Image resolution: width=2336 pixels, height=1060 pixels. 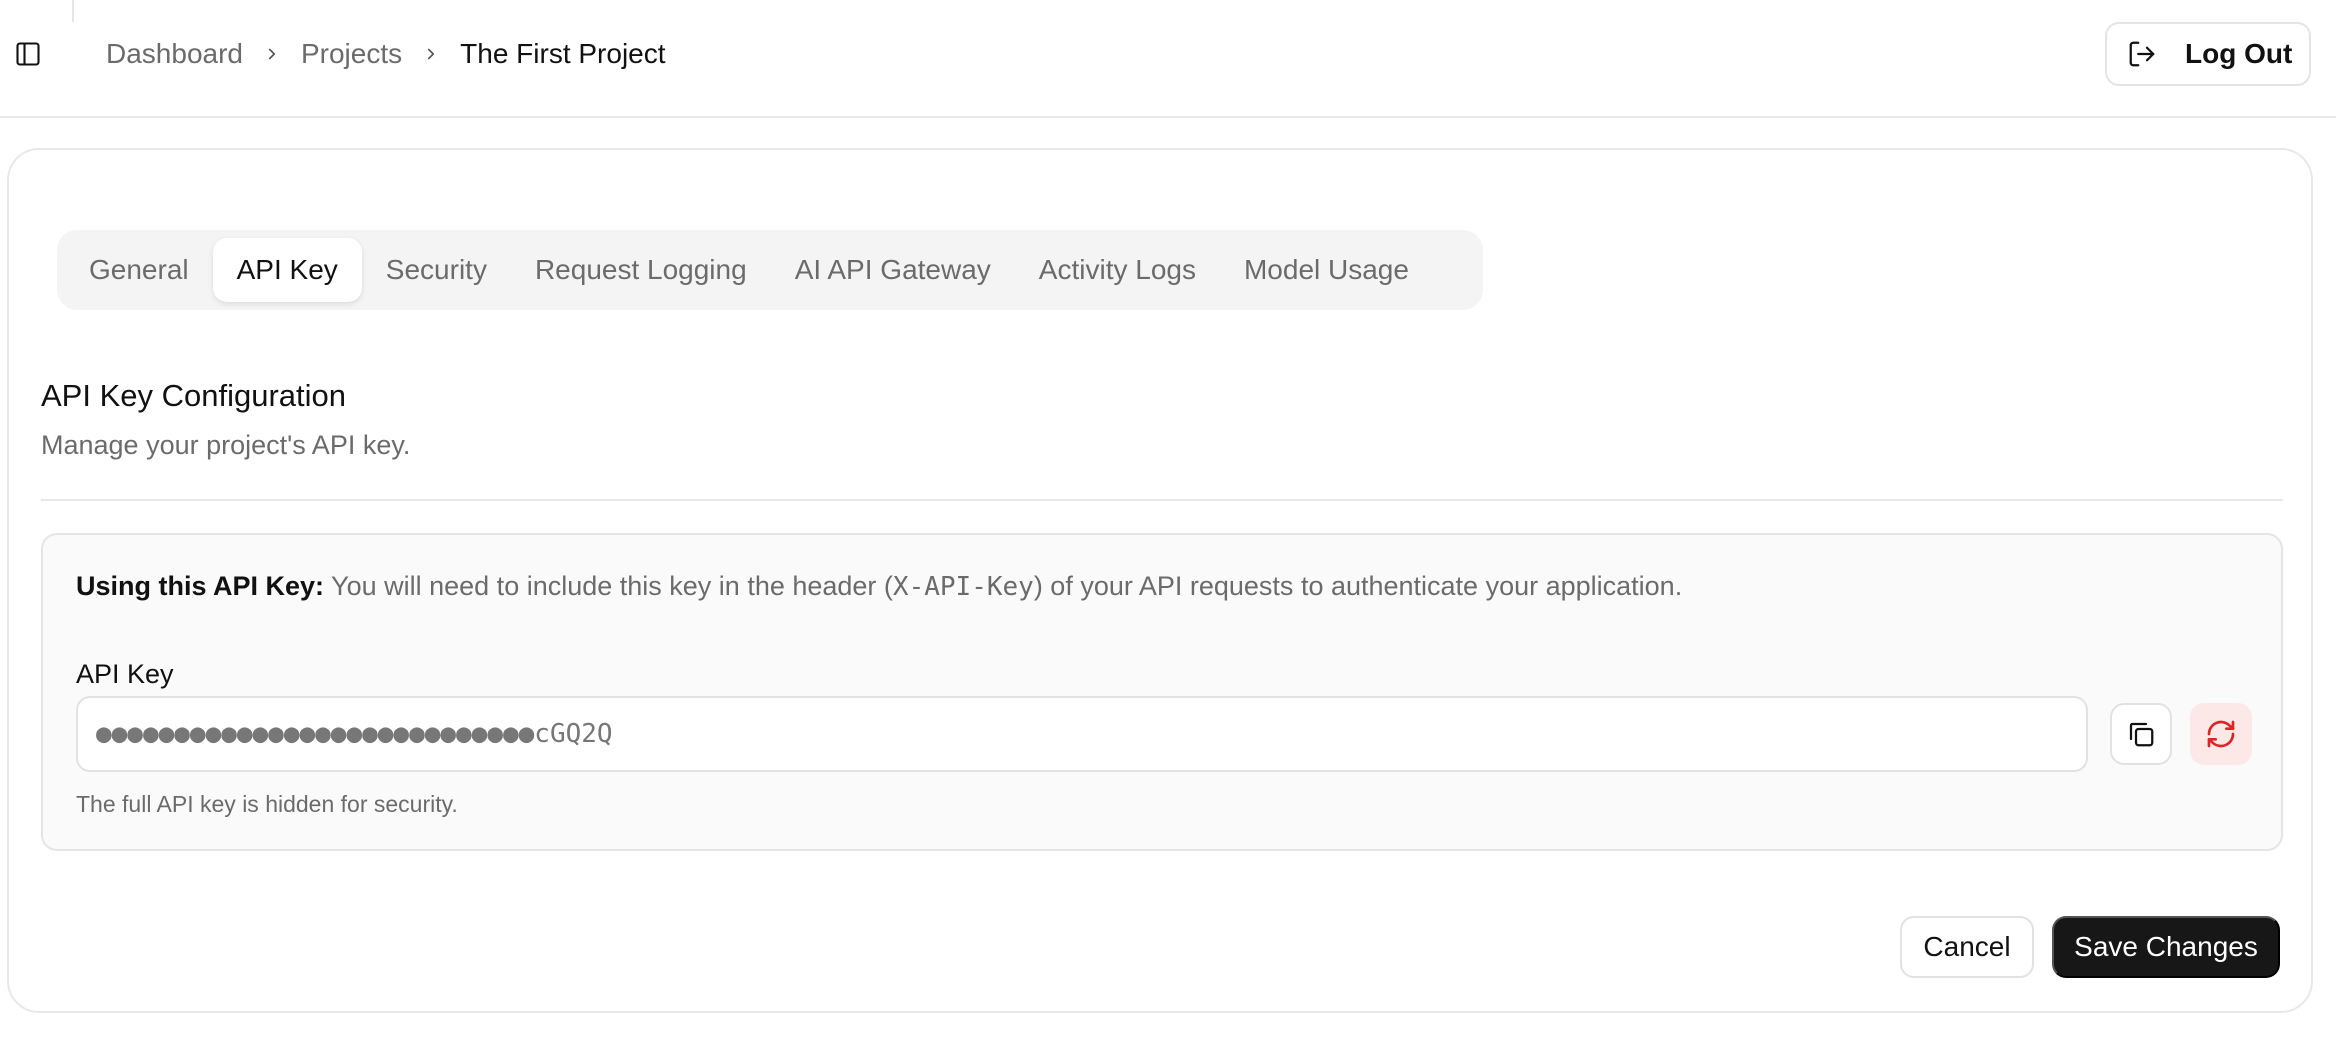 I want to click on notice-heading: Using this API Key:, so click(x=200, y=586).